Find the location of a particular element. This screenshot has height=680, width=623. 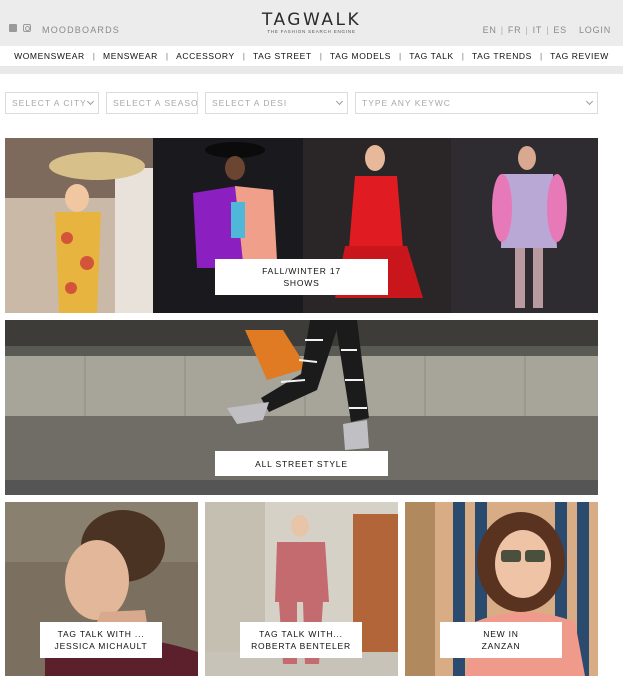

street-style-caption-line1: ALL STREET STYLE is located at coordinates (301, 463).